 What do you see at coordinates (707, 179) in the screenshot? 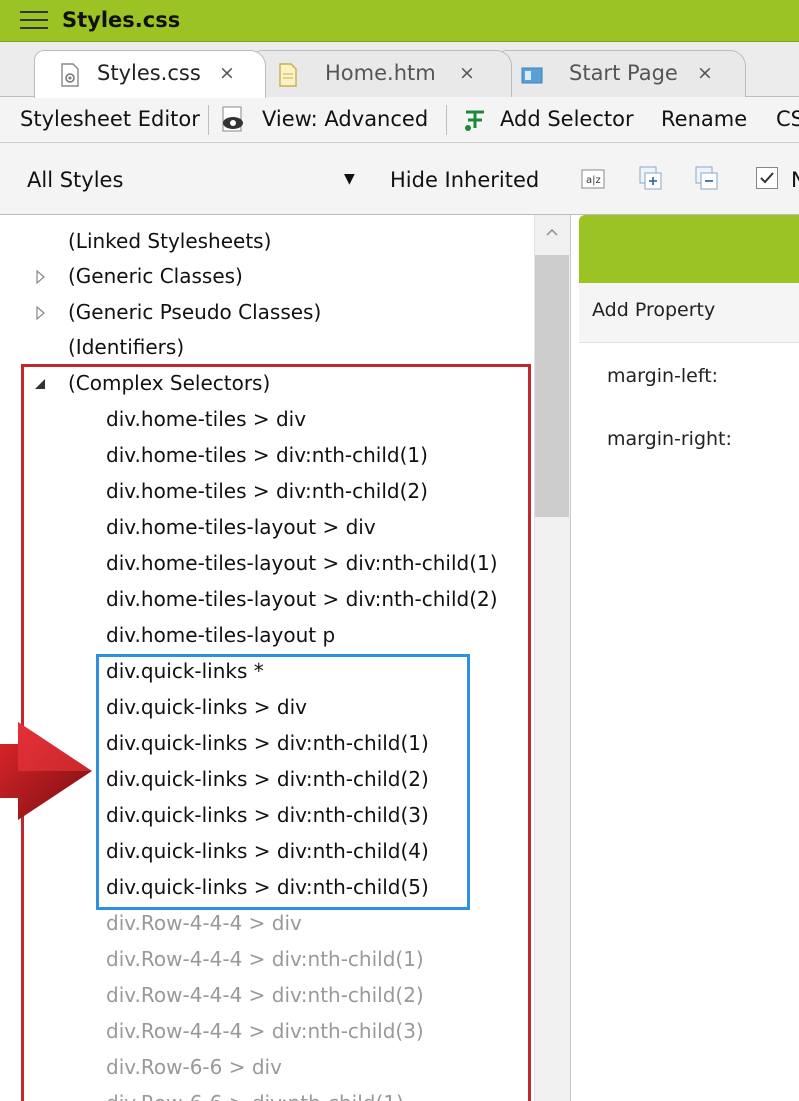
I see `collapse-all-icon` at bounding box center [707, 179].